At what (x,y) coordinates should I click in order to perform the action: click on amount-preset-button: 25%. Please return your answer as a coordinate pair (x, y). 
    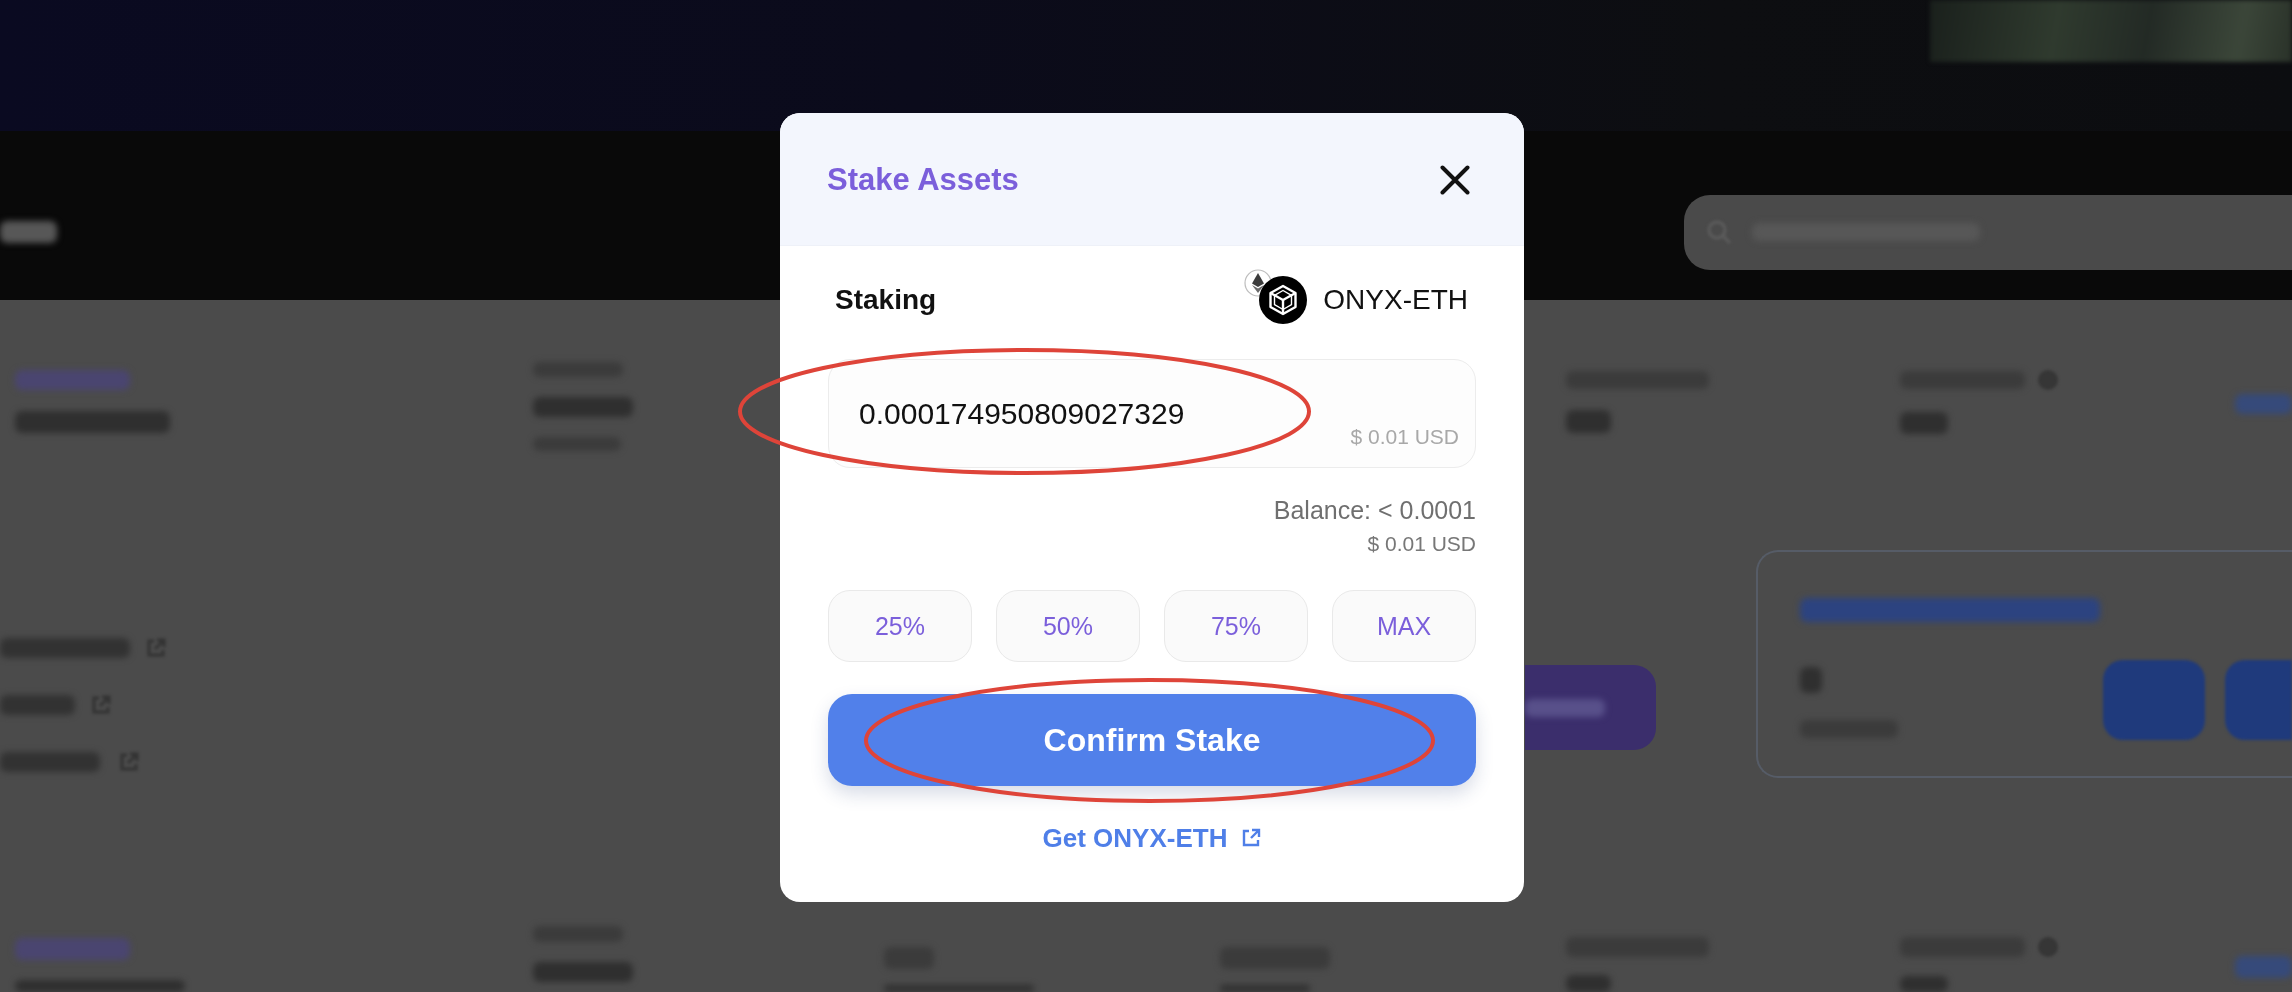
    Looking at the image, I should click on (900, 626).